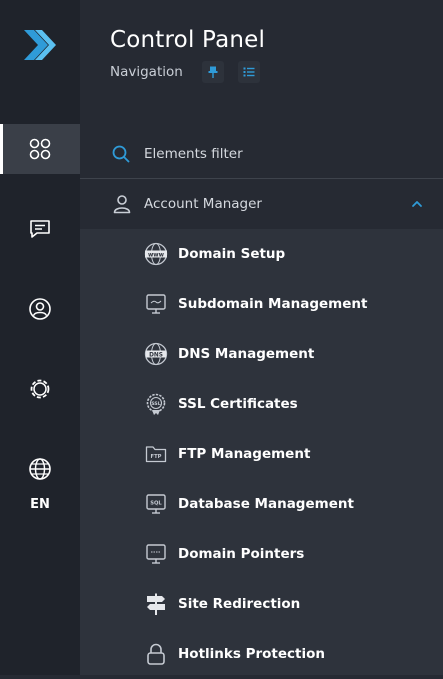 This screenshot has height=679, width=443. I want to click on gear-icon, so click(40, 389).